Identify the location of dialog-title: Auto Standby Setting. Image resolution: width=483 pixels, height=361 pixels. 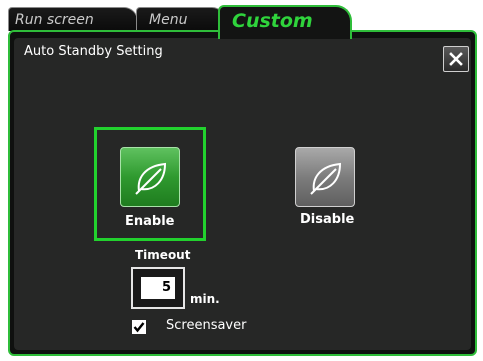
(93, 51).